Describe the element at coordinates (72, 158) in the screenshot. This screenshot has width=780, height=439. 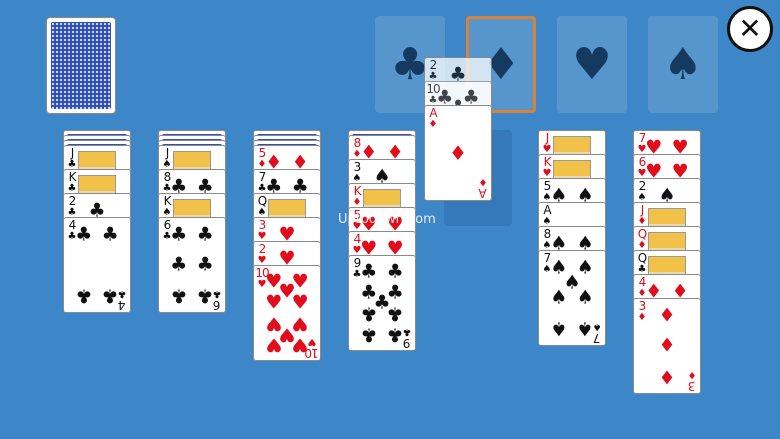
I see `card-index: J♣` at that location.